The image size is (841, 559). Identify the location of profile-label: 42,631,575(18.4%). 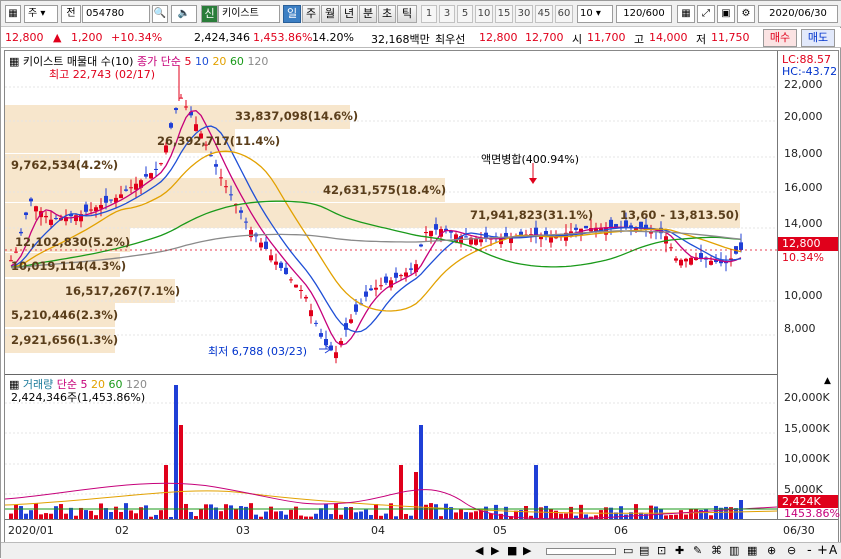
(385, 190).